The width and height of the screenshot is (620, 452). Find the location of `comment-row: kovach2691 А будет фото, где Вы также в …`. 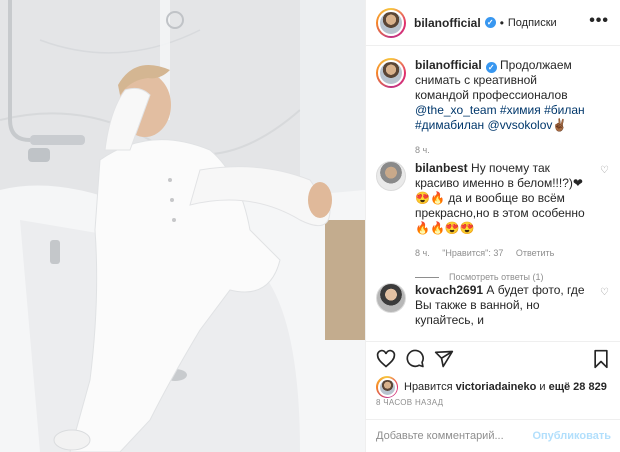

comment-row: kovach2691 А будет фото, где Вы также в … is located at coordinates (493, 305).